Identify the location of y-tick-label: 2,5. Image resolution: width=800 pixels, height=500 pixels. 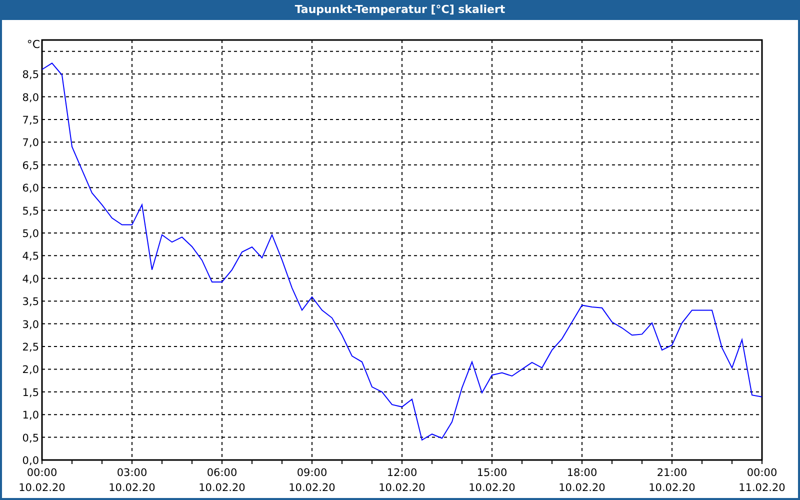
(30, 347).